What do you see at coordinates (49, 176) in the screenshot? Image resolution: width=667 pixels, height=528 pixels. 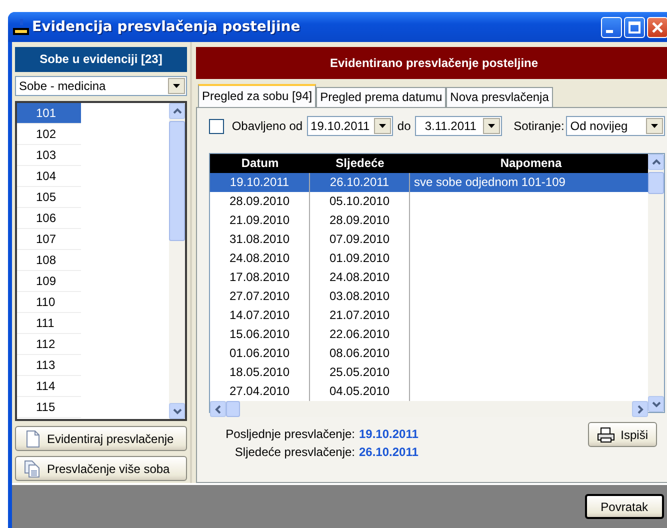 I see `room-list-item: 104` at bounding box center [49, 176].